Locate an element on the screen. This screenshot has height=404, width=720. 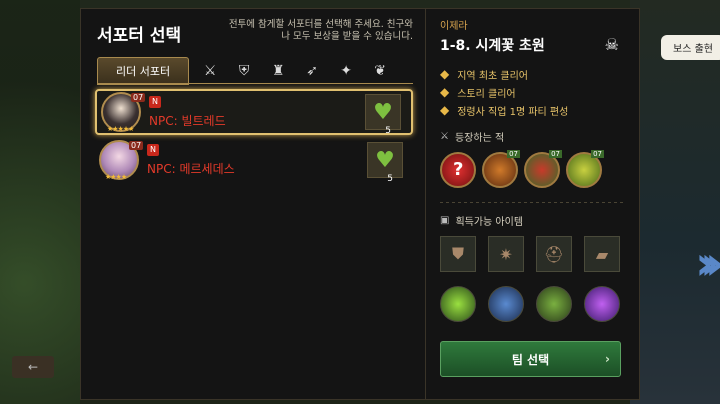
shield-class-icon: ⛨ is located at coordinates (244, 71).